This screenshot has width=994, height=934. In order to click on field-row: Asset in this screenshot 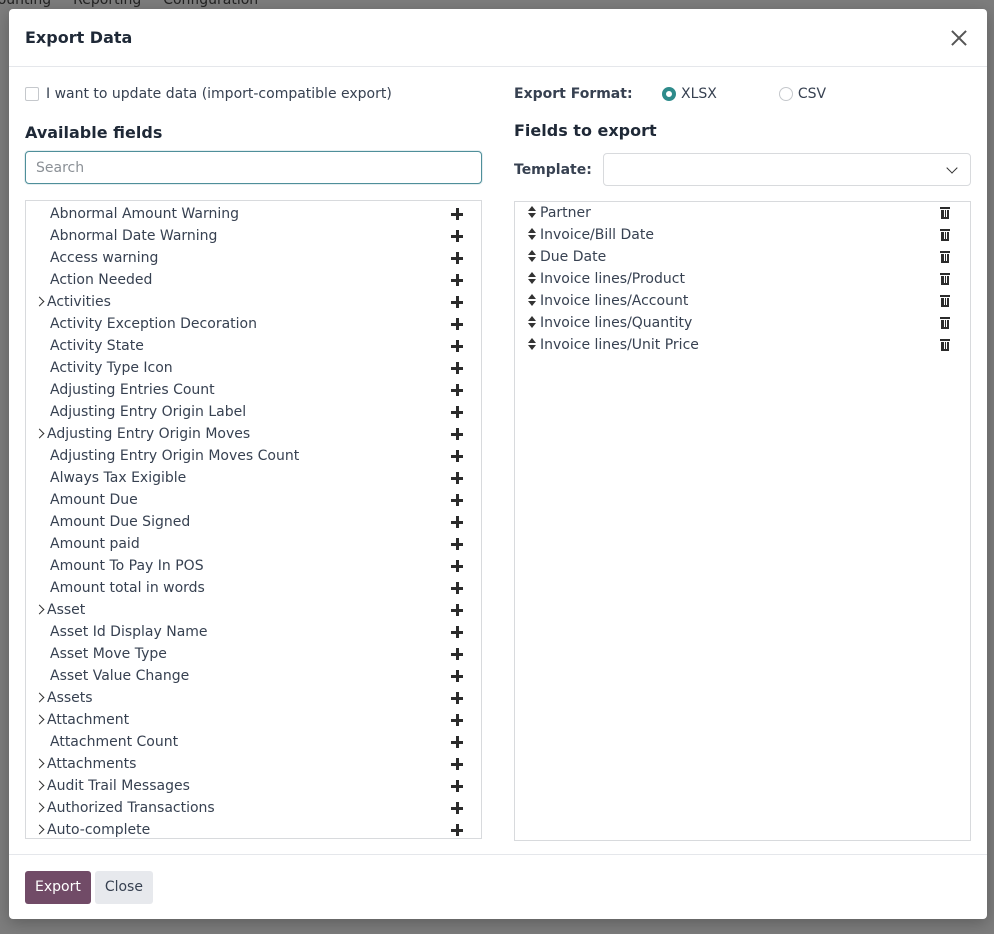, I will do `click(253, 610)`.